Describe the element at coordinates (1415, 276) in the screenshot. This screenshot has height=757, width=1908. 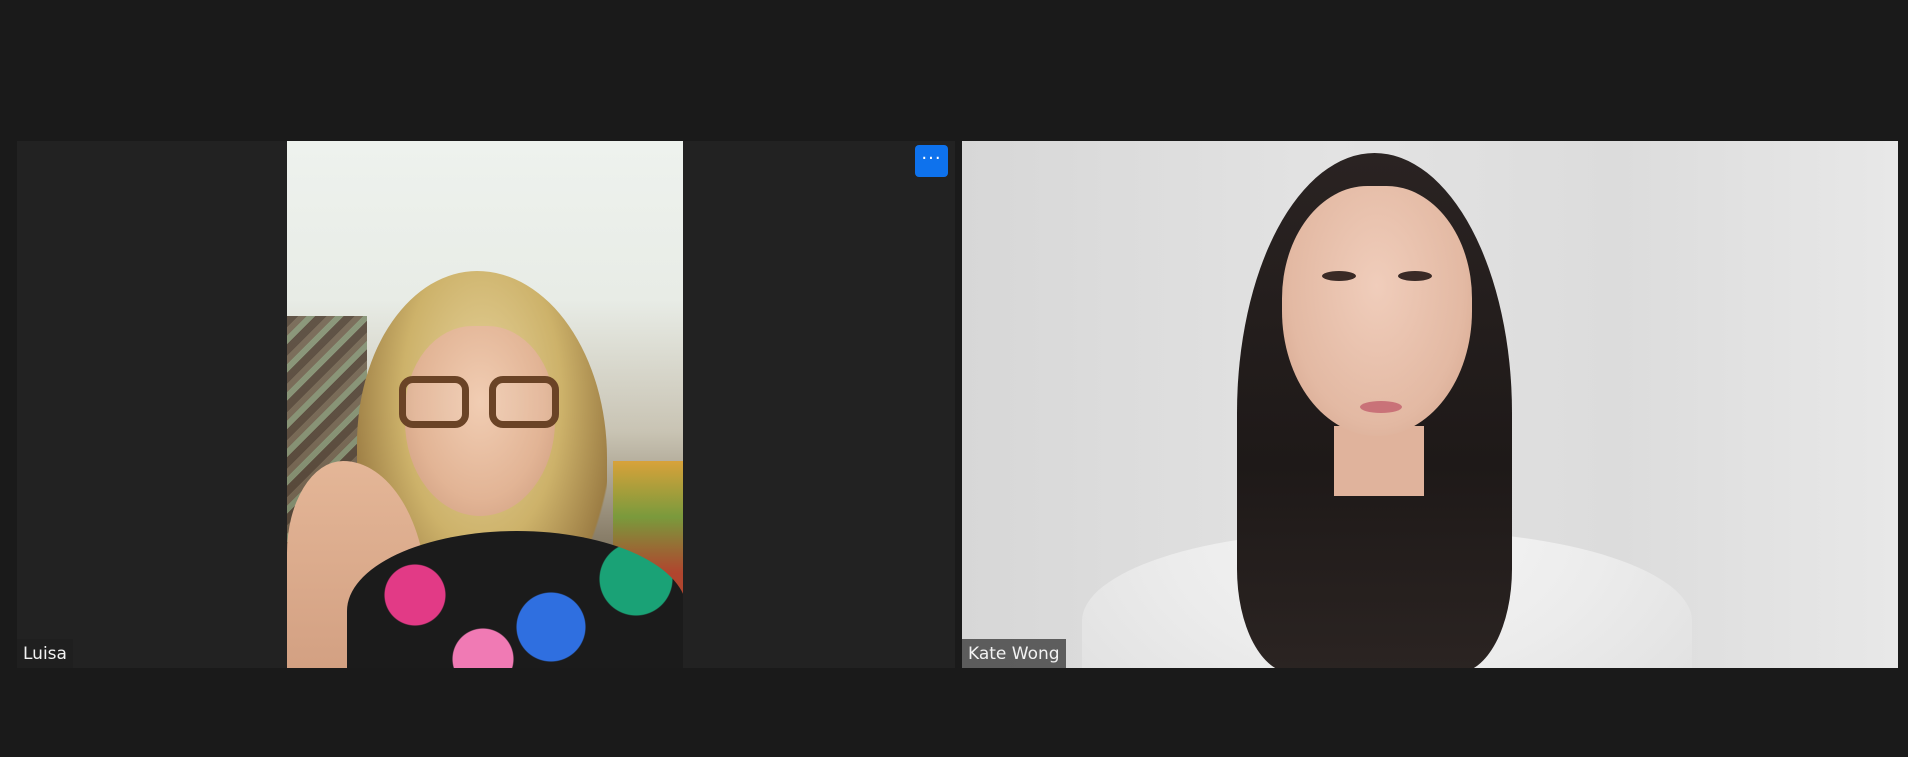
I see `person-eye-right` at that location.